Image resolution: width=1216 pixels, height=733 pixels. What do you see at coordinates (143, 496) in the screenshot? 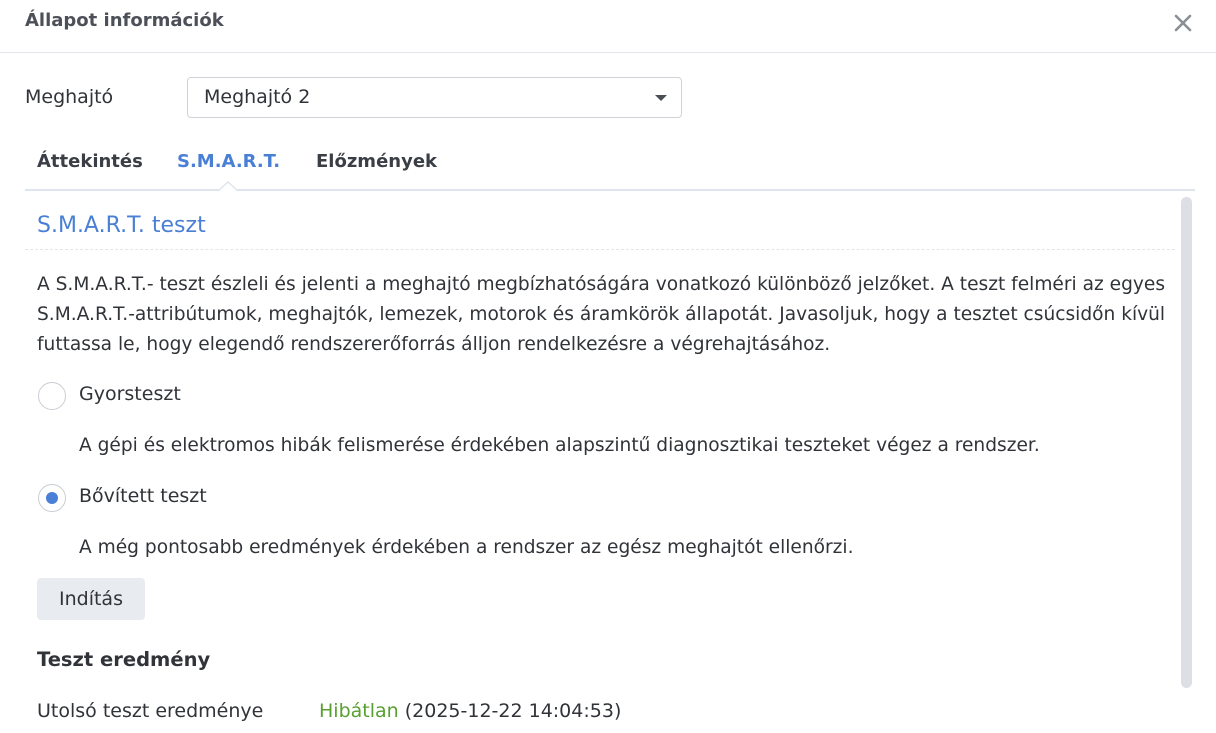
I see `radio-label-extended: Bővített teszt` at bounding box center [143, 496].